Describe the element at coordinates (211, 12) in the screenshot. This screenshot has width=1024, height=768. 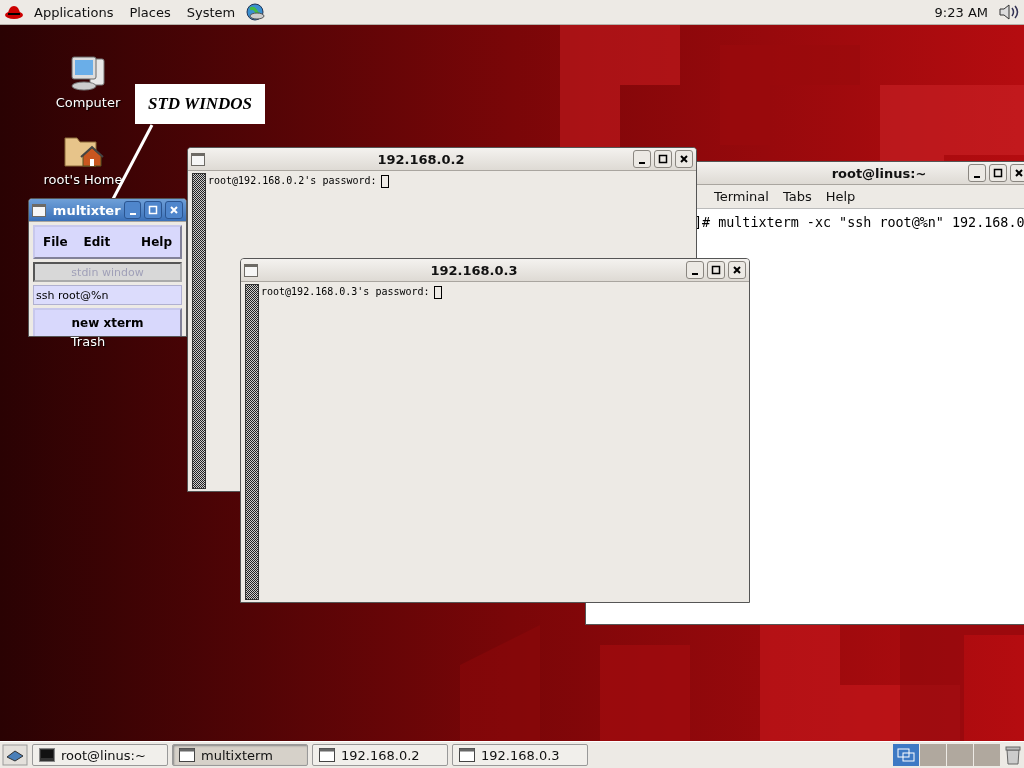
I see `panel-menu: System` at that location.